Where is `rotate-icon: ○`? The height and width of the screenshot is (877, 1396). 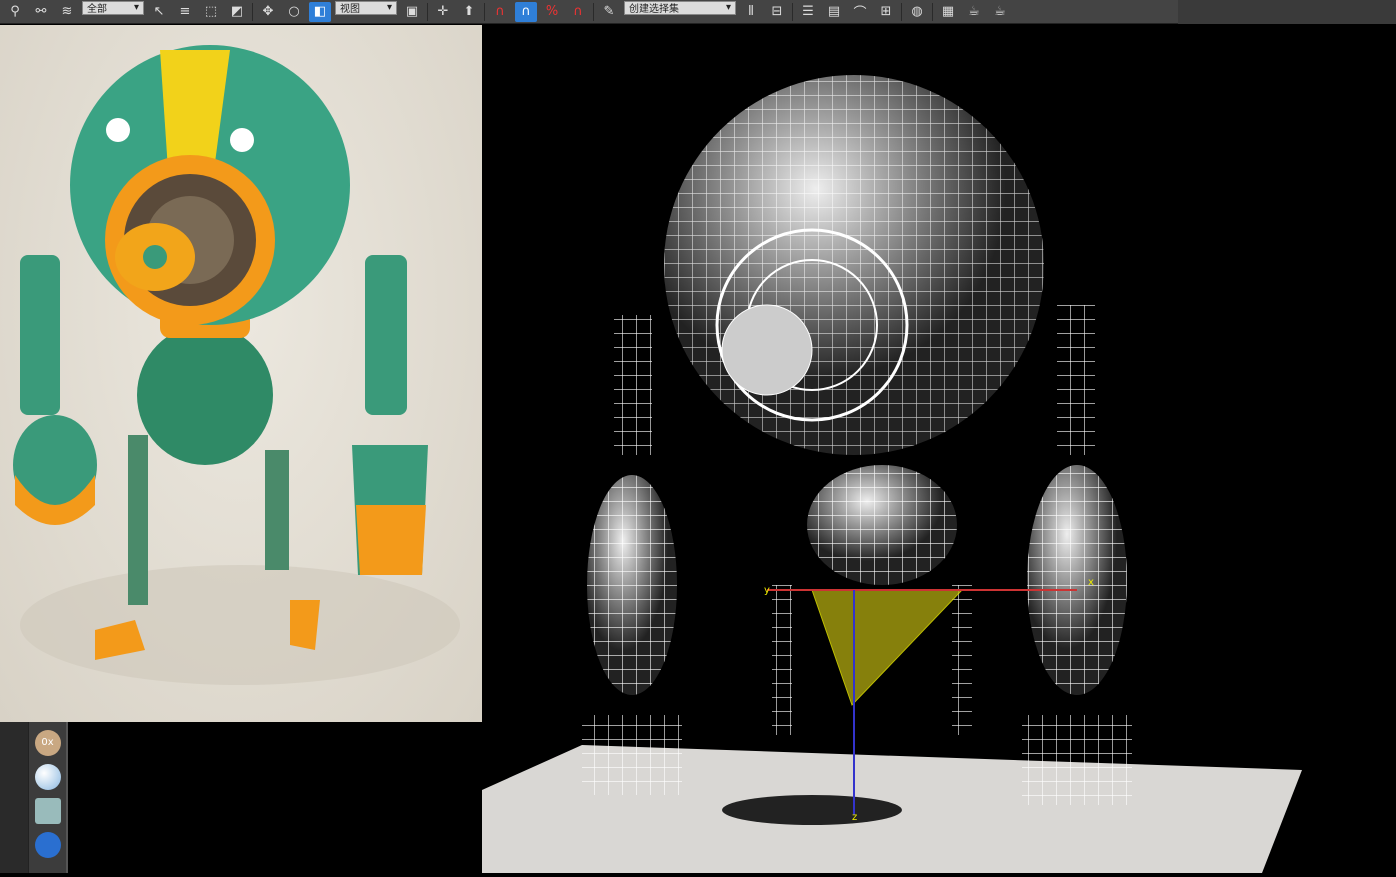 rotate-icon: ○ is located at coordinates (294, 12).